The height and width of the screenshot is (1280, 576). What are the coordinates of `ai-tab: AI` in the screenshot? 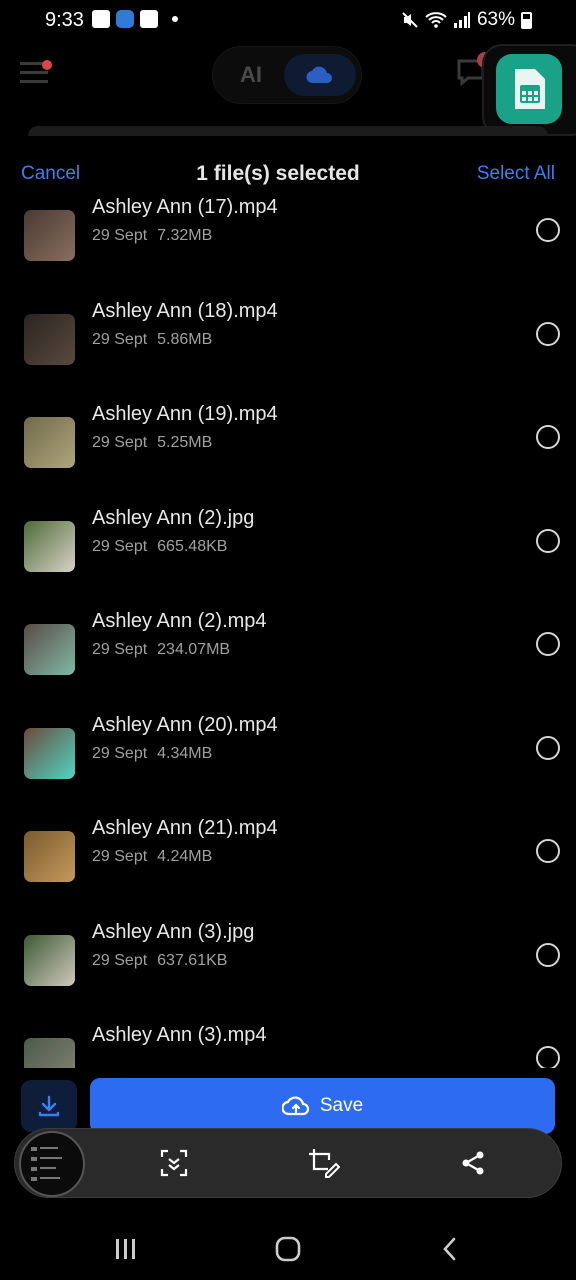 It's located at (251, 75).